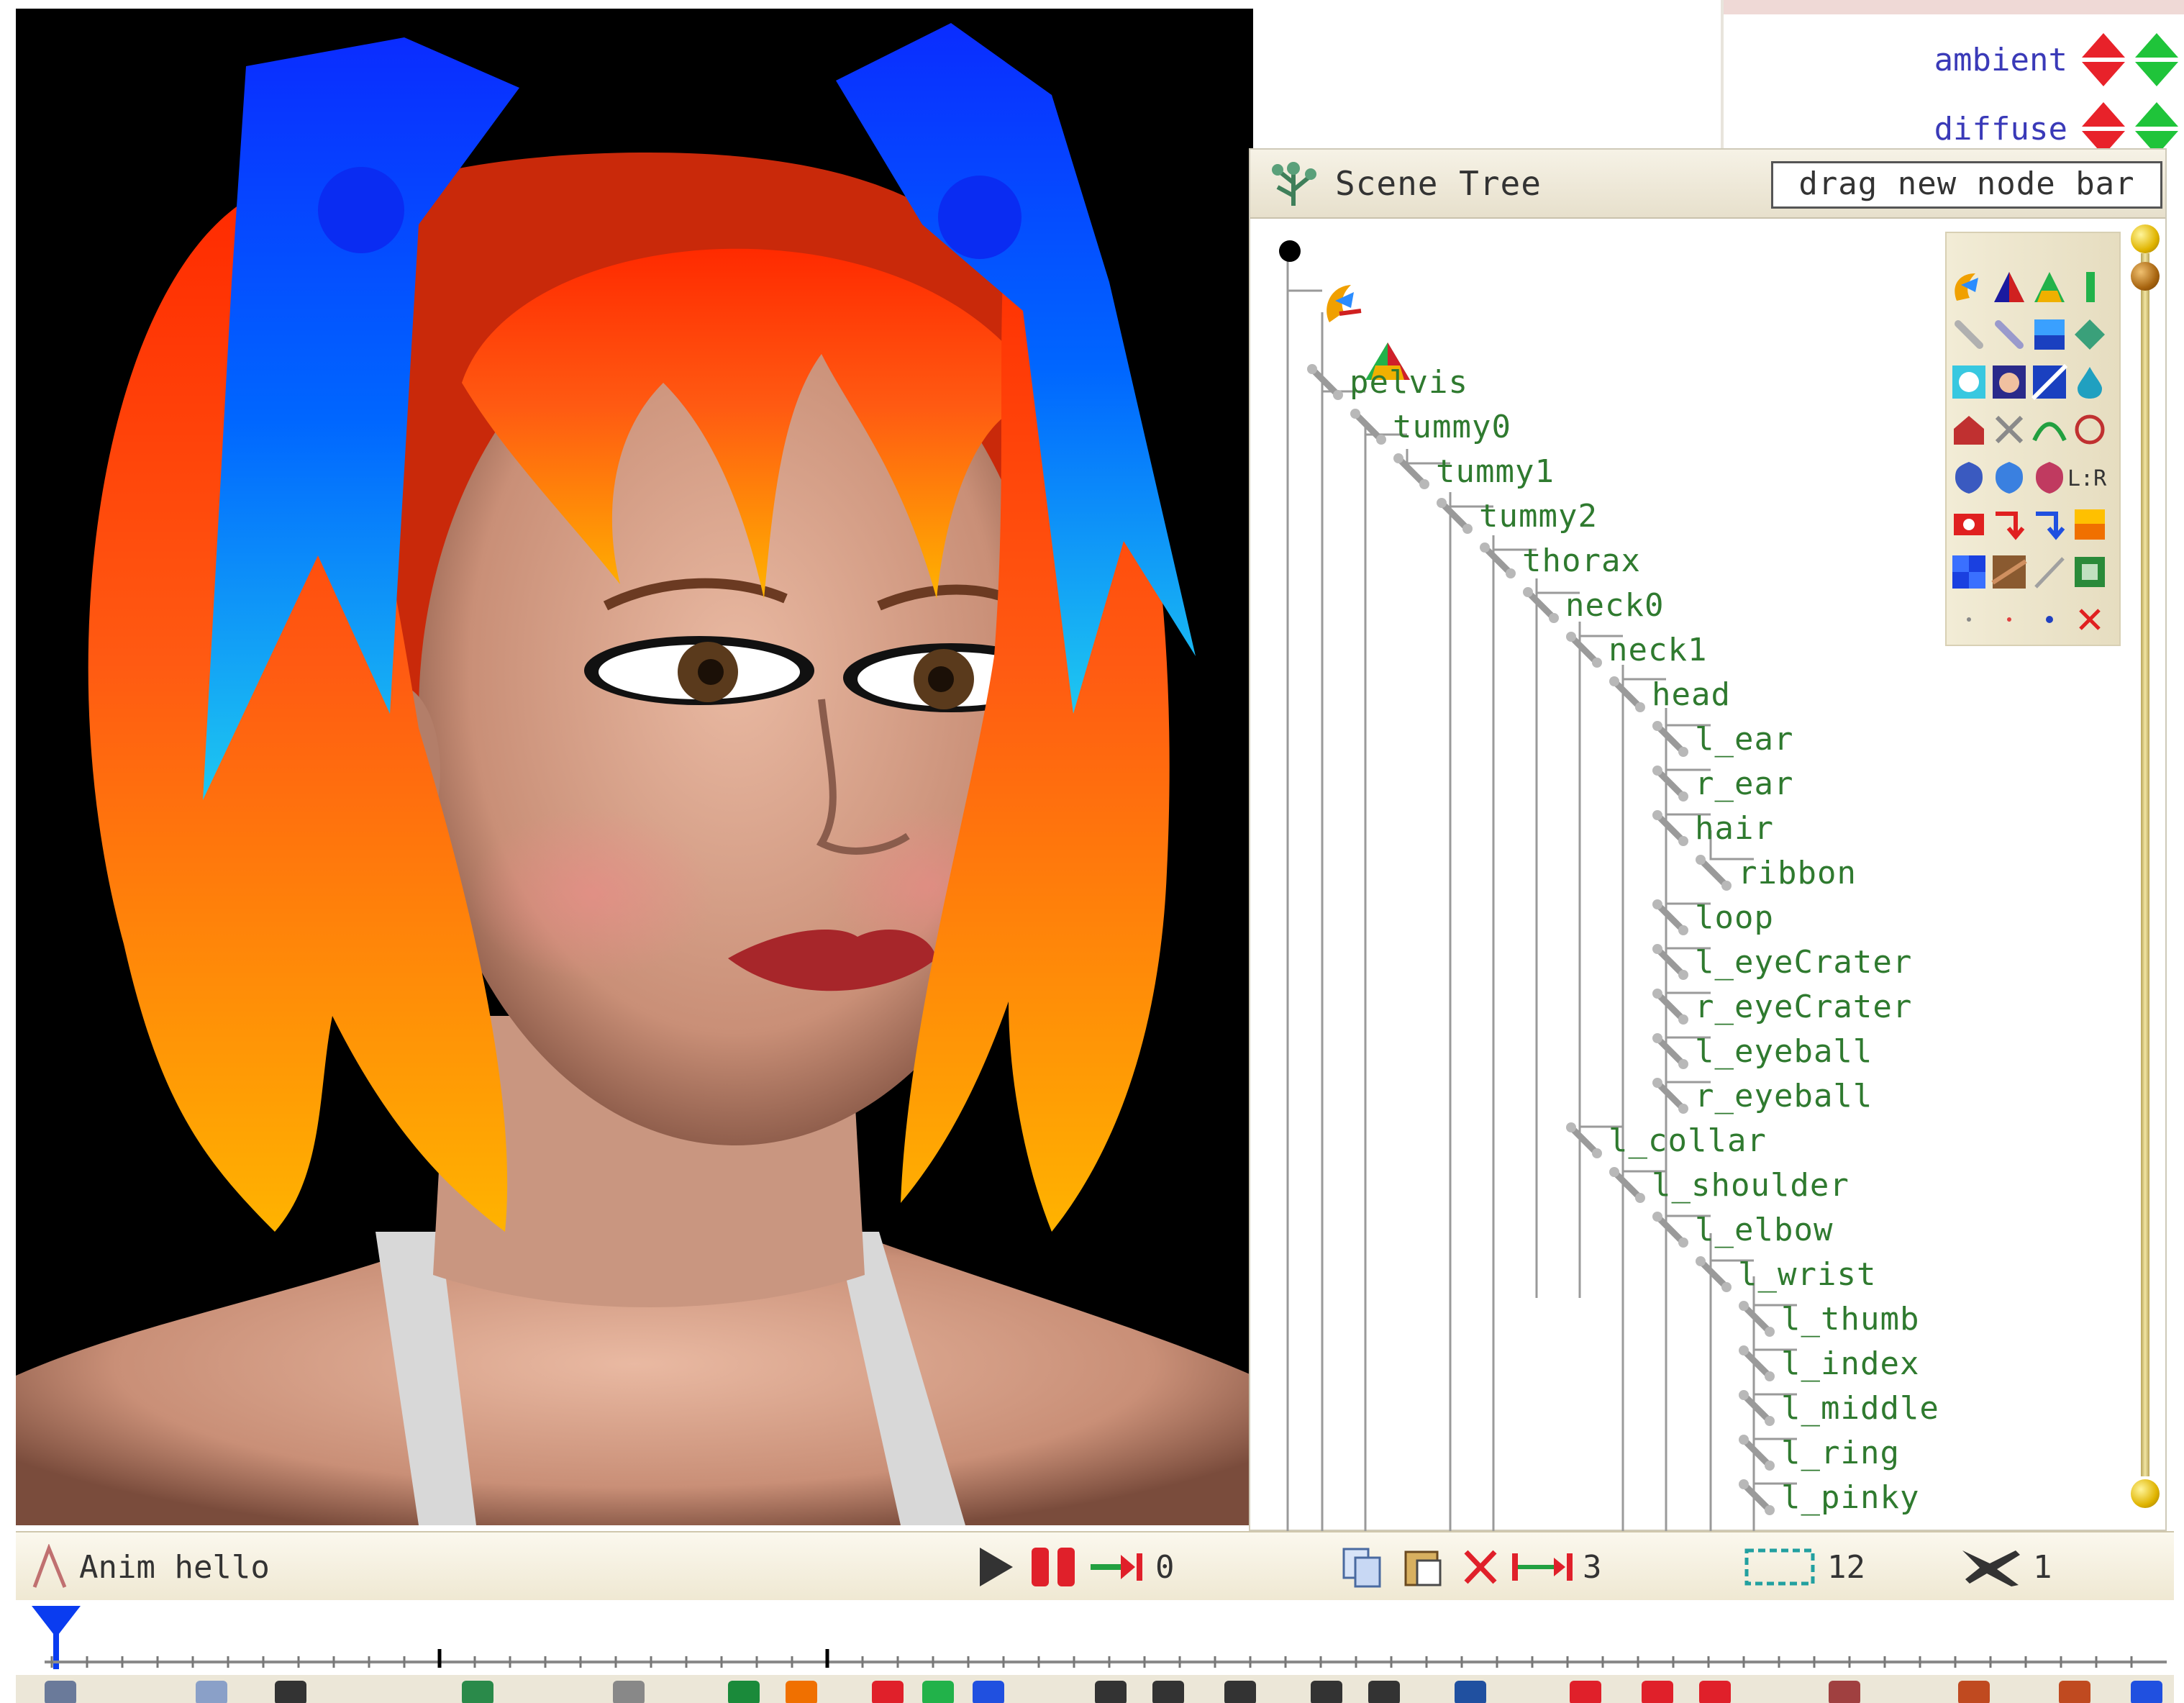  I want to click on line-tool-icon, so click(2049, 572).